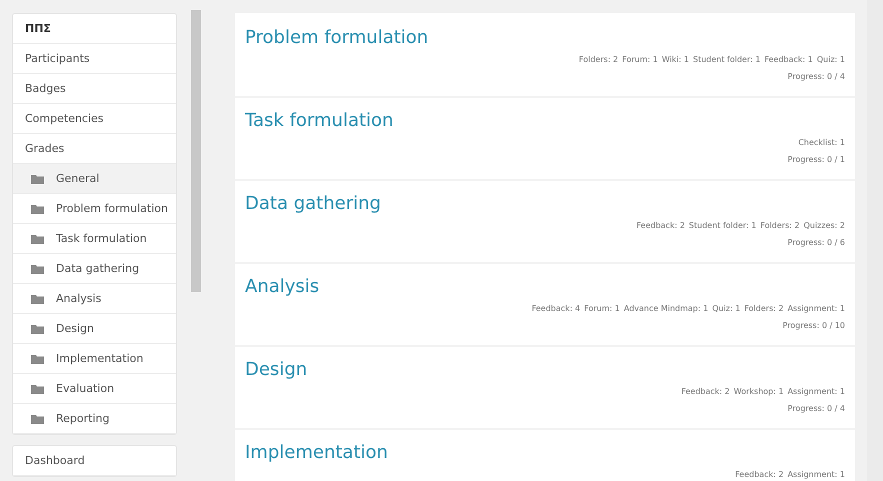  What do you see at coordinates (824, 226) in the screenshot?
I see `activity-count: Quizzes: 2` at bounding box center [824, 226].